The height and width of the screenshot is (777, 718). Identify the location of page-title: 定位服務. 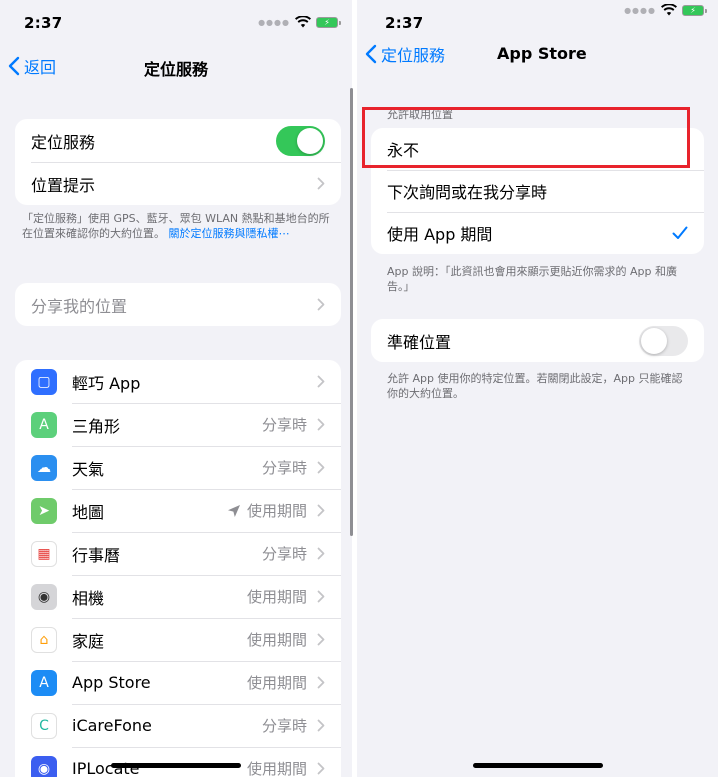
(175, 69).